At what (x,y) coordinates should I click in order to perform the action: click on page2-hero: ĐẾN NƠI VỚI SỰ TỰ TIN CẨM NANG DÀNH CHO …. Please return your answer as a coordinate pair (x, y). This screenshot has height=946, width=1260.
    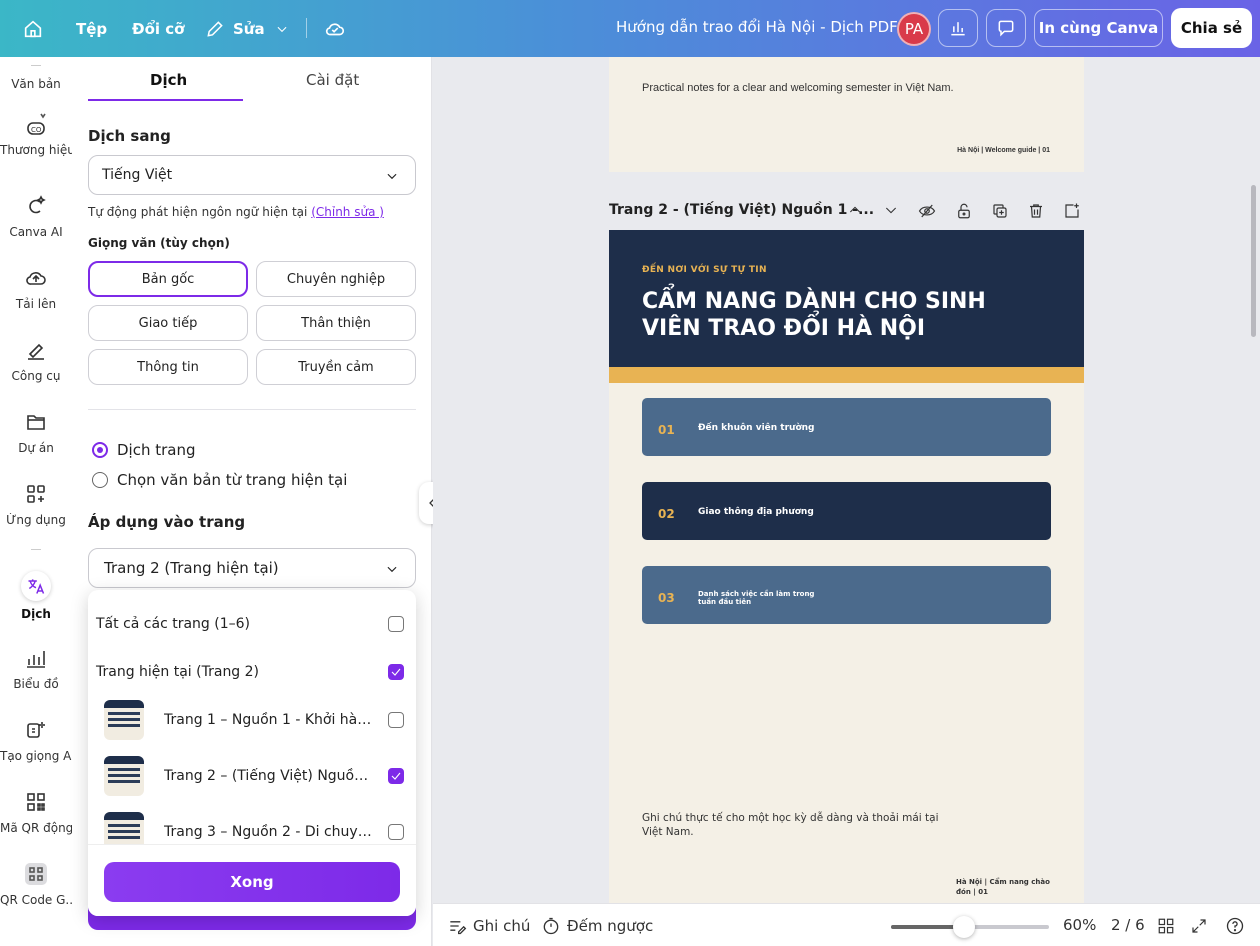
    Looking at the image, I should click on (846, 298).